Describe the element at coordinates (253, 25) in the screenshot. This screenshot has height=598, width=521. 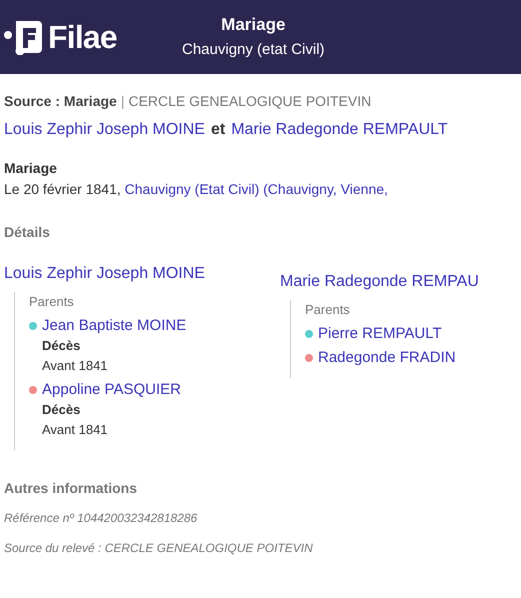
I see `page-title: Mariage` at that location.